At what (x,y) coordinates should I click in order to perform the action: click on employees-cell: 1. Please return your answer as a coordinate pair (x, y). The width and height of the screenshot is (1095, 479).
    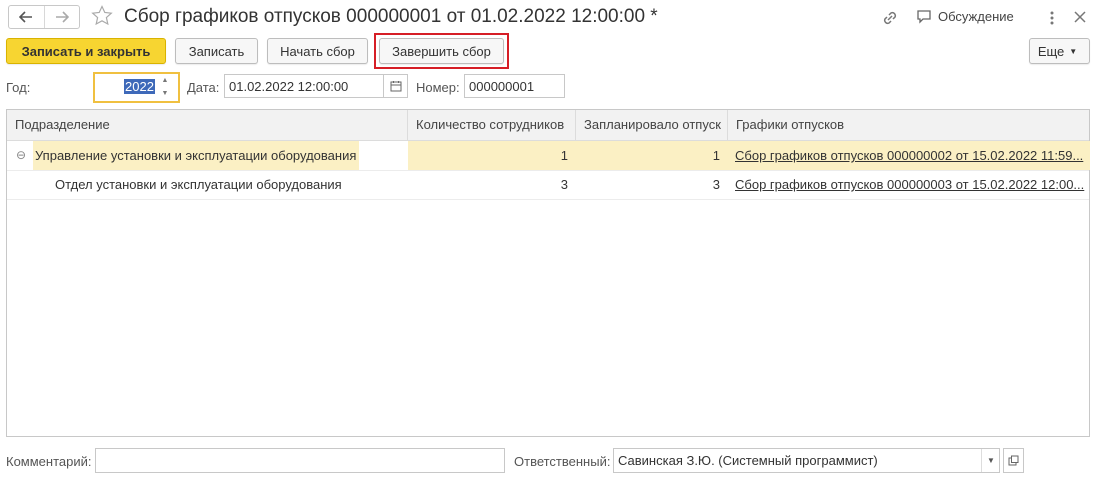
    Looking at the image, I should click on (564, 155).